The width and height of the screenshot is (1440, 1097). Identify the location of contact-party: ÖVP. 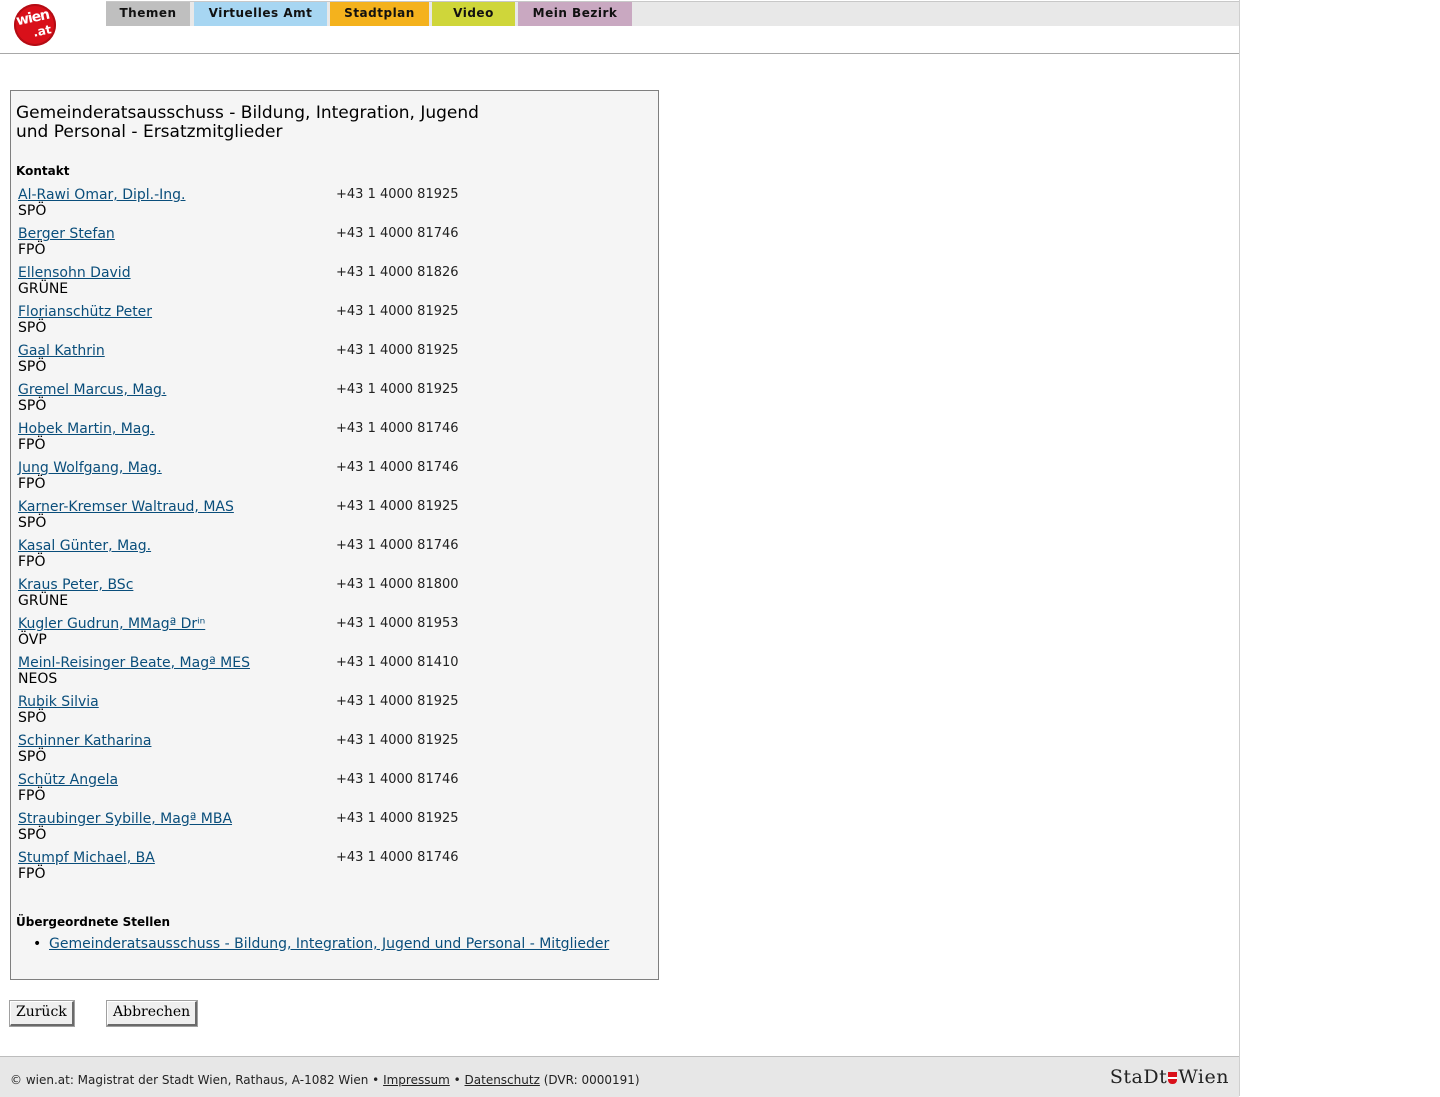
(32, 640).